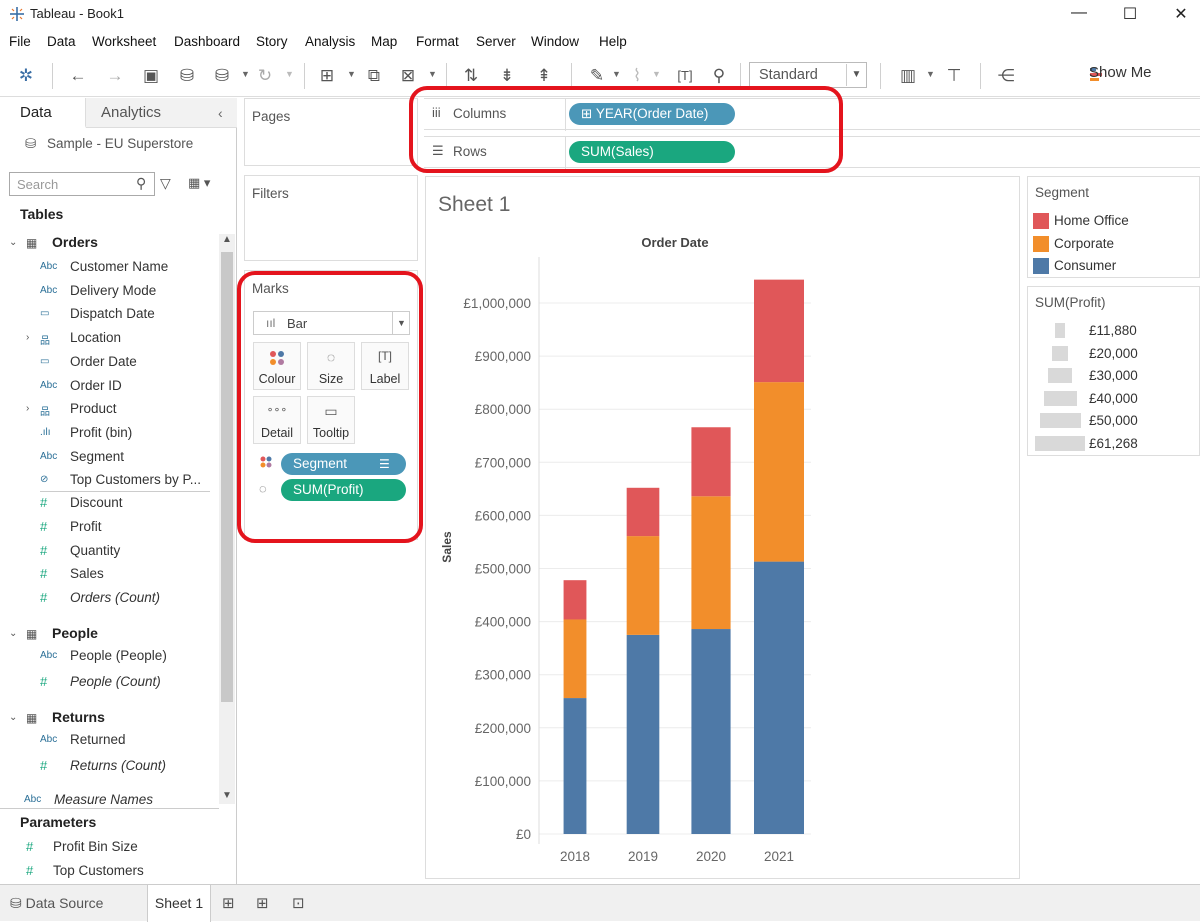  Describe the element at coordinates (161, 113) in the screenshot. I see `tab-analytics: Analytics ‹` at that location.